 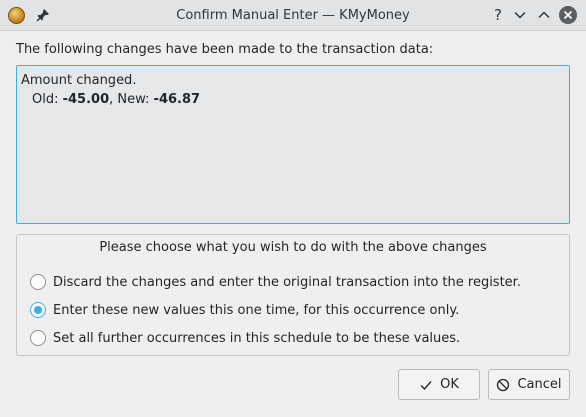 I want to click on maximize-button, so click(x=544, y=15).